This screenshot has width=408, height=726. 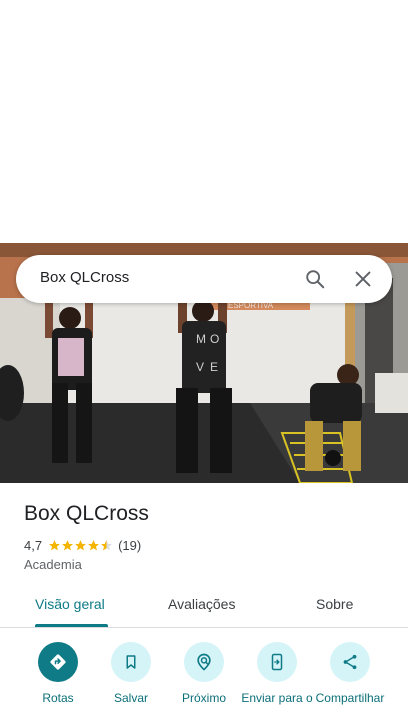 What do you see at coordinates (204, 662) in the screenshot?
I see `nearby-icon` at bounding box center [204, 662].